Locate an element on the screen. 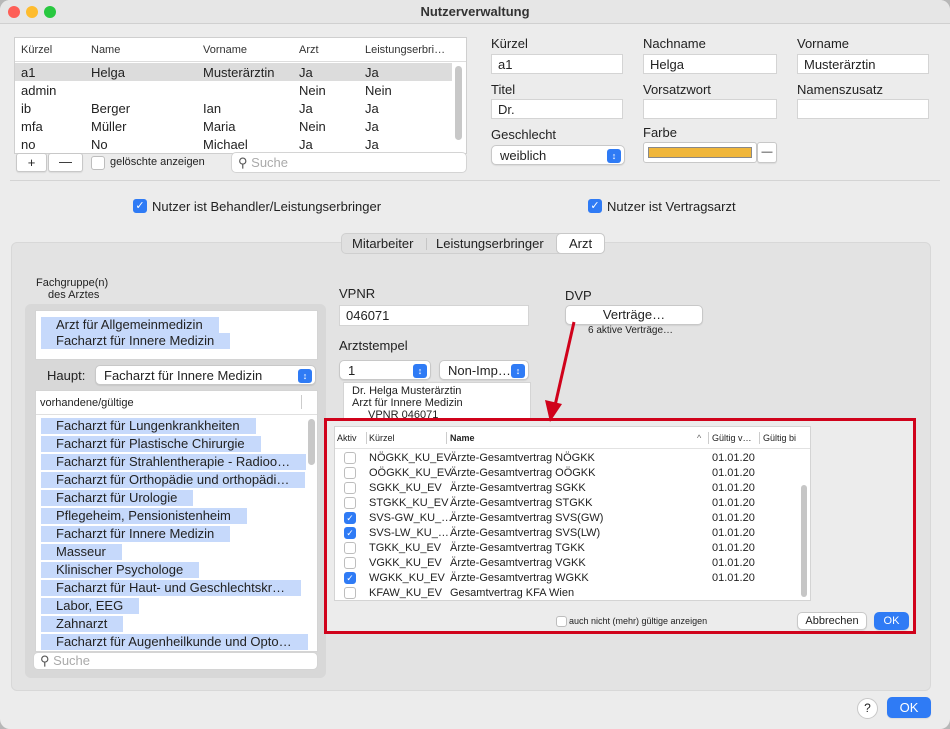  ok-button: OK is located at coordinates (909, 707).